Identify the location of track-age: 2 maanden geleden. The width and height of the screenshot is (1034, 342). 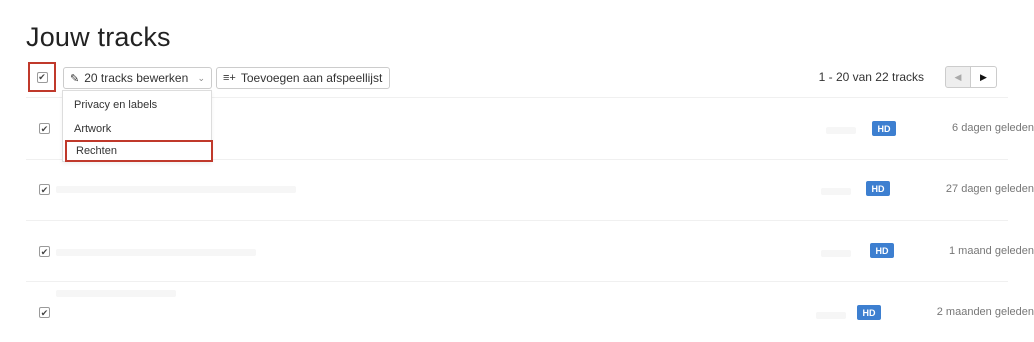
(985, 312).